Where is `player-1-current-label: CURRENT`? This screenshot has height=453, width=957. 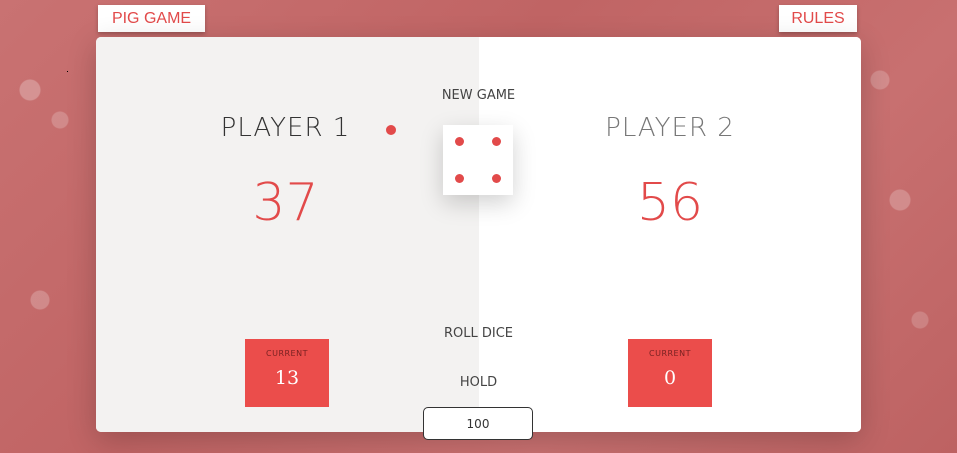 player-1-current-label: CURRENT is located at coordinates (287, 353).